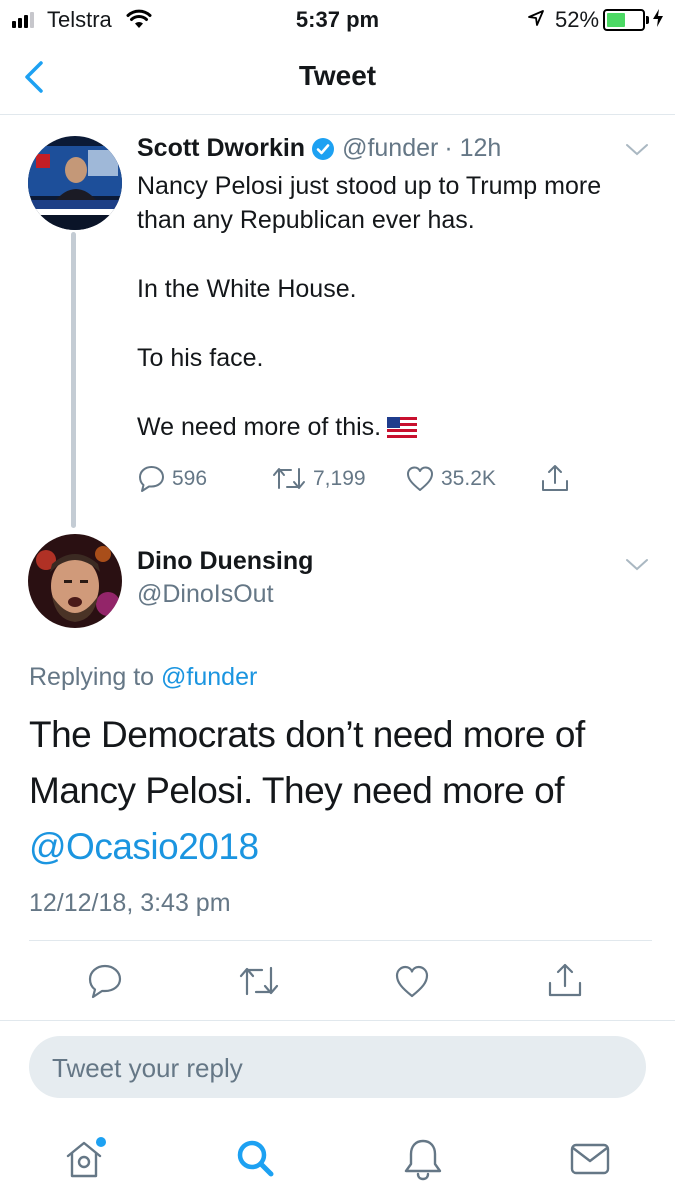 The width and height of the screenshot is (675, 1200). Describe the element at coordinates (209, 677) in the screenshot. I see `replying-to-handle: @funder` at that location.